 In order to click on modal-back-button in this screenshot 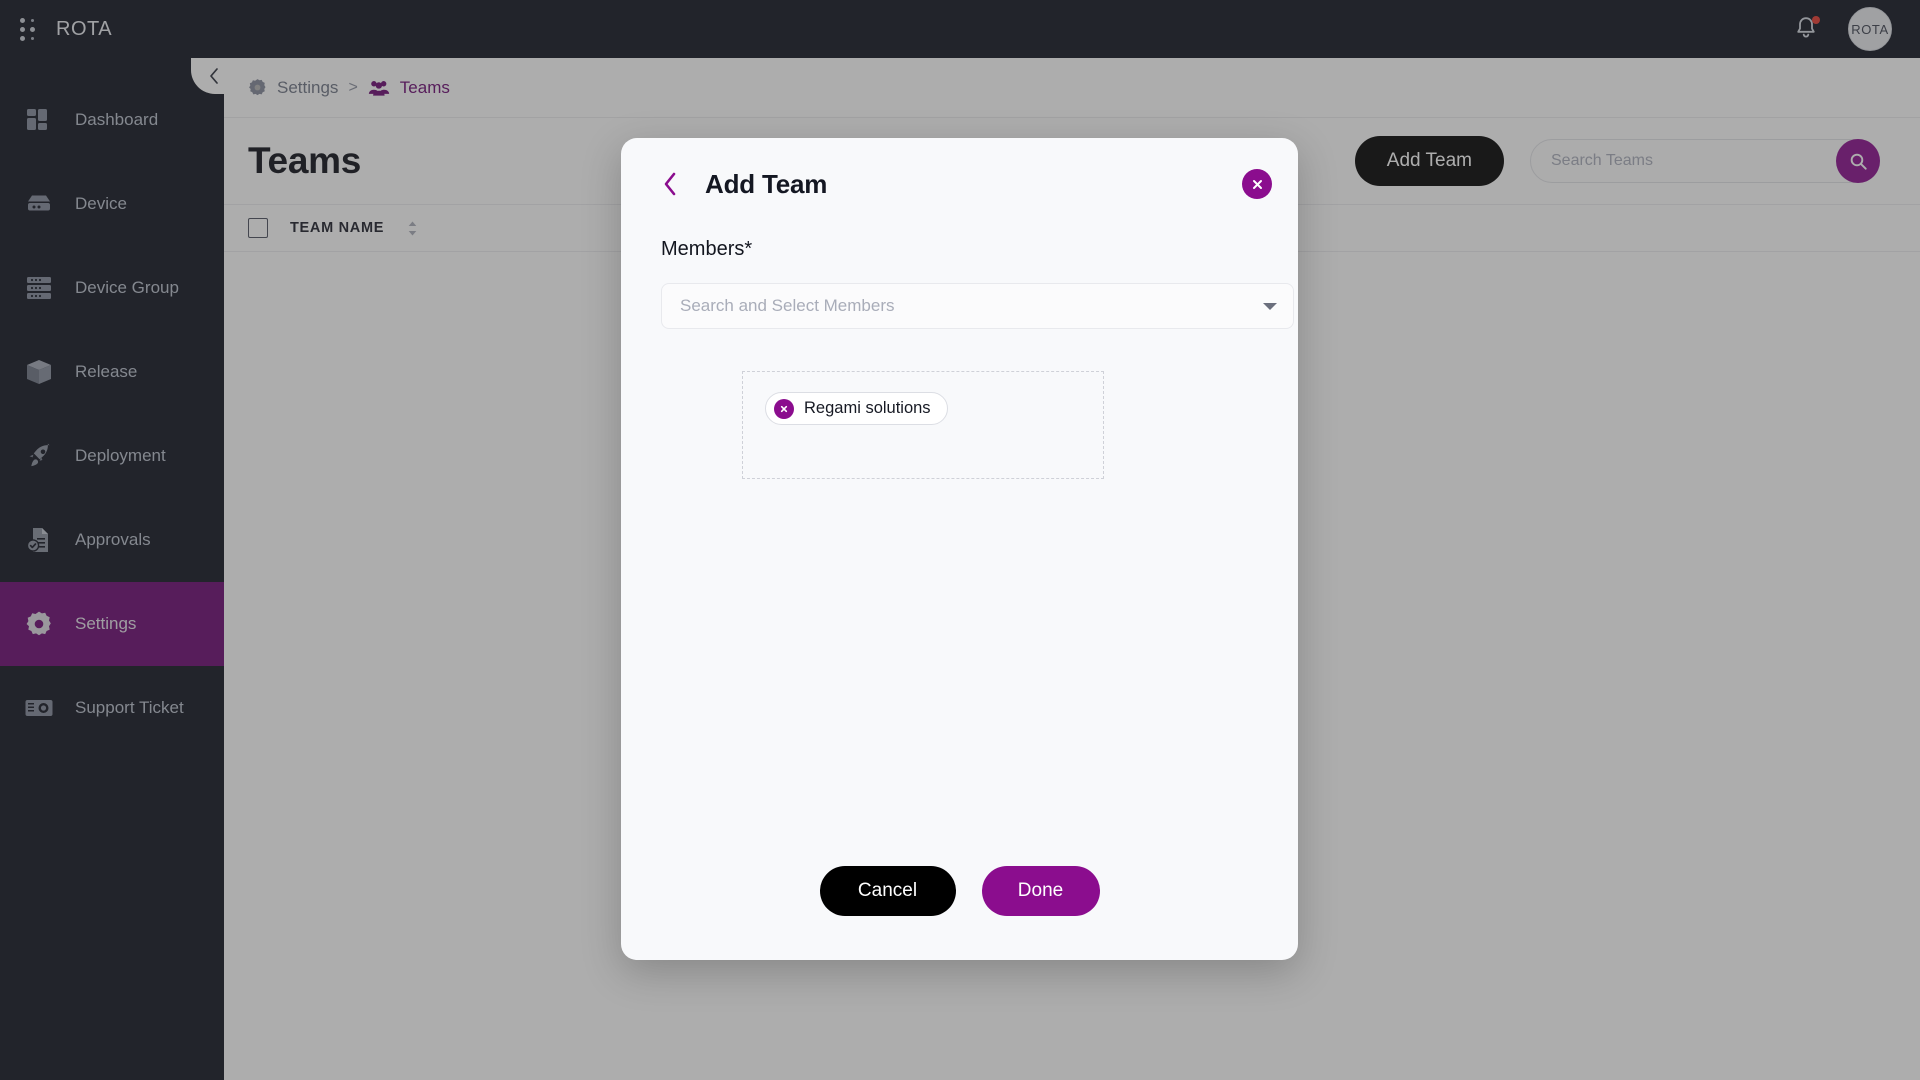, I will do `click(670, 184)`.